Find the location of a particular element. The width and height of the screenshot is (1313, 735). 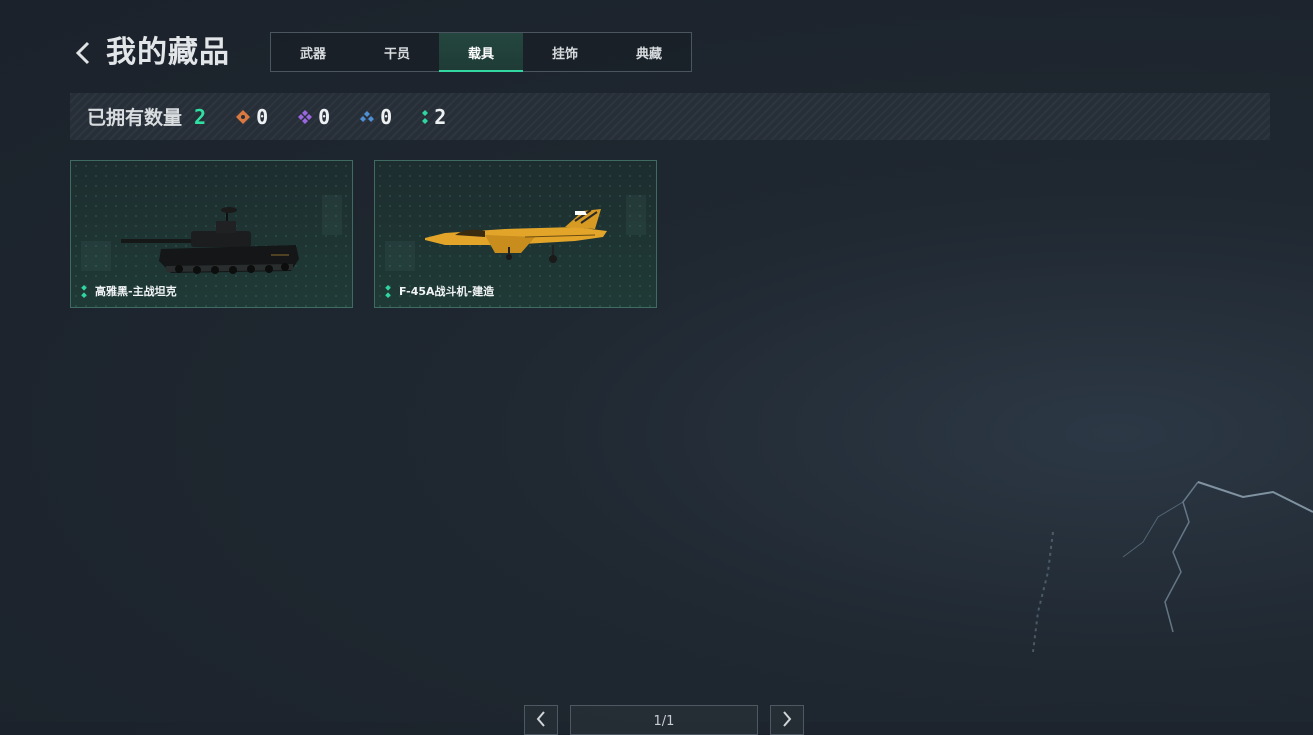

item-card: F-45A战斗机-建造 is located at coordinates (515, 234).